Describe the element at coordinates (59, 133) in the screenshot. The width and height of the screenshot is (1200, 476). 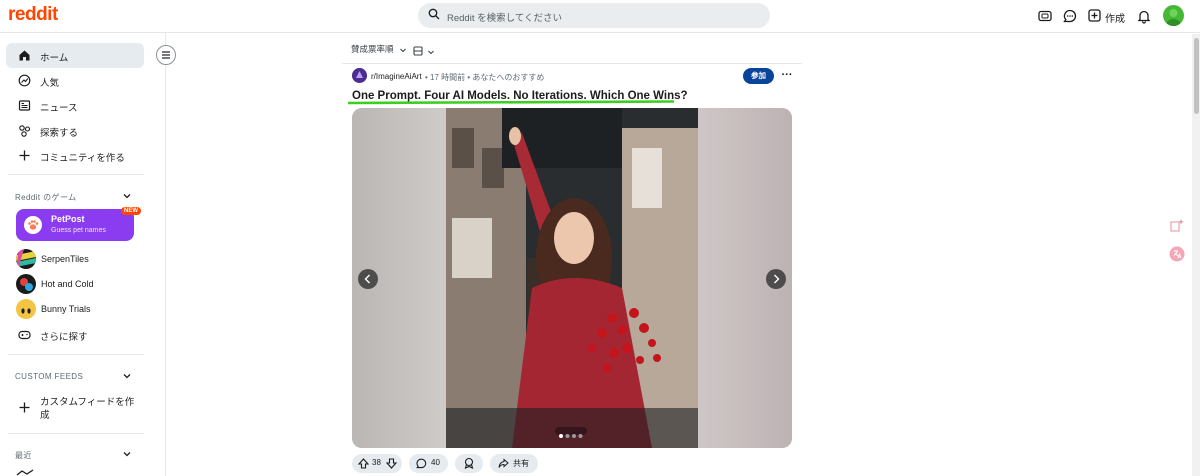
I see `sidebar-item-label: 探索する` at that location.